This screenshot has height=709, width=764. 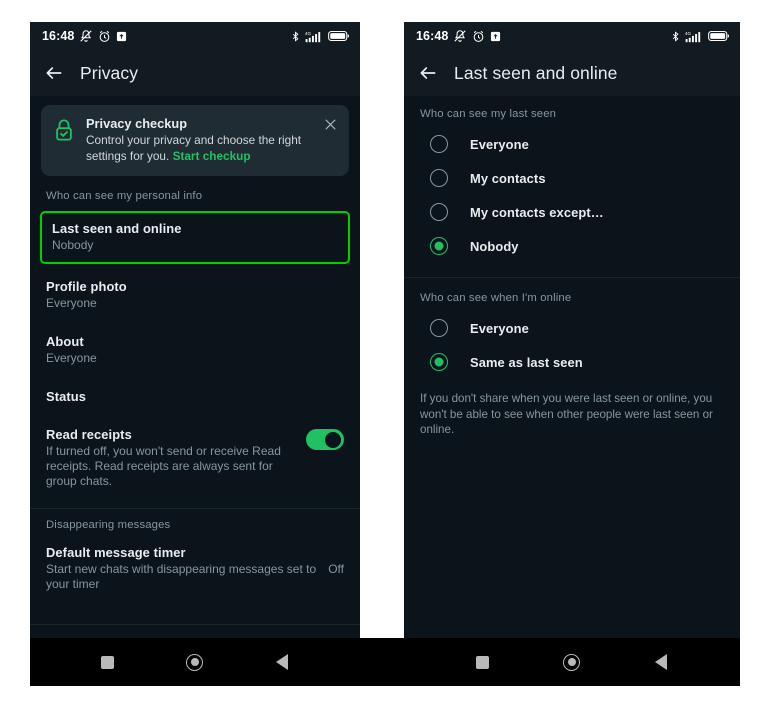 What do you see at coordinates (333, 439) in the screenshot?
I see `toggle-knob` at bounding box center [333, 439].